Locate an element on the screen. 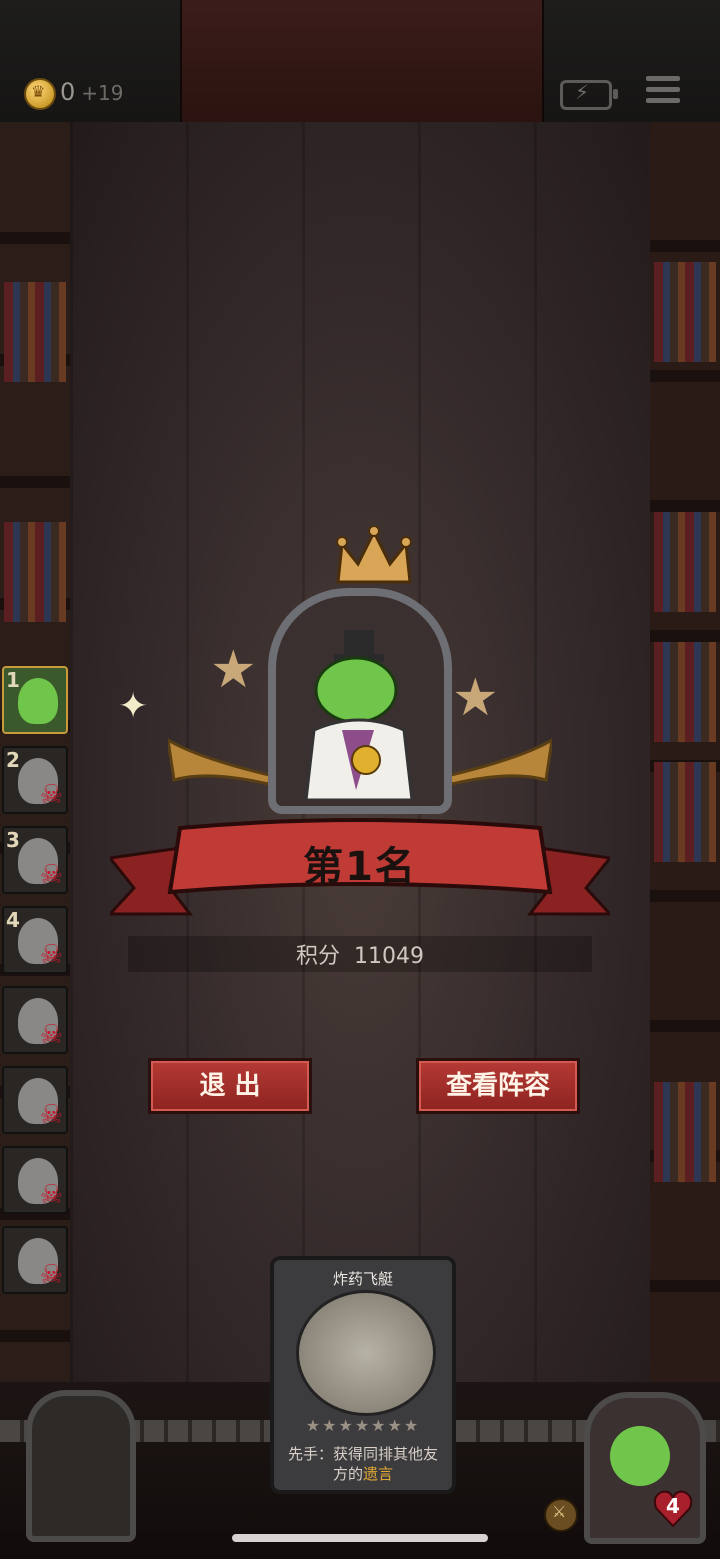 The width and height of the screenshot is (720, 1559). right-horn-icon is located at coordinates (498, 762).